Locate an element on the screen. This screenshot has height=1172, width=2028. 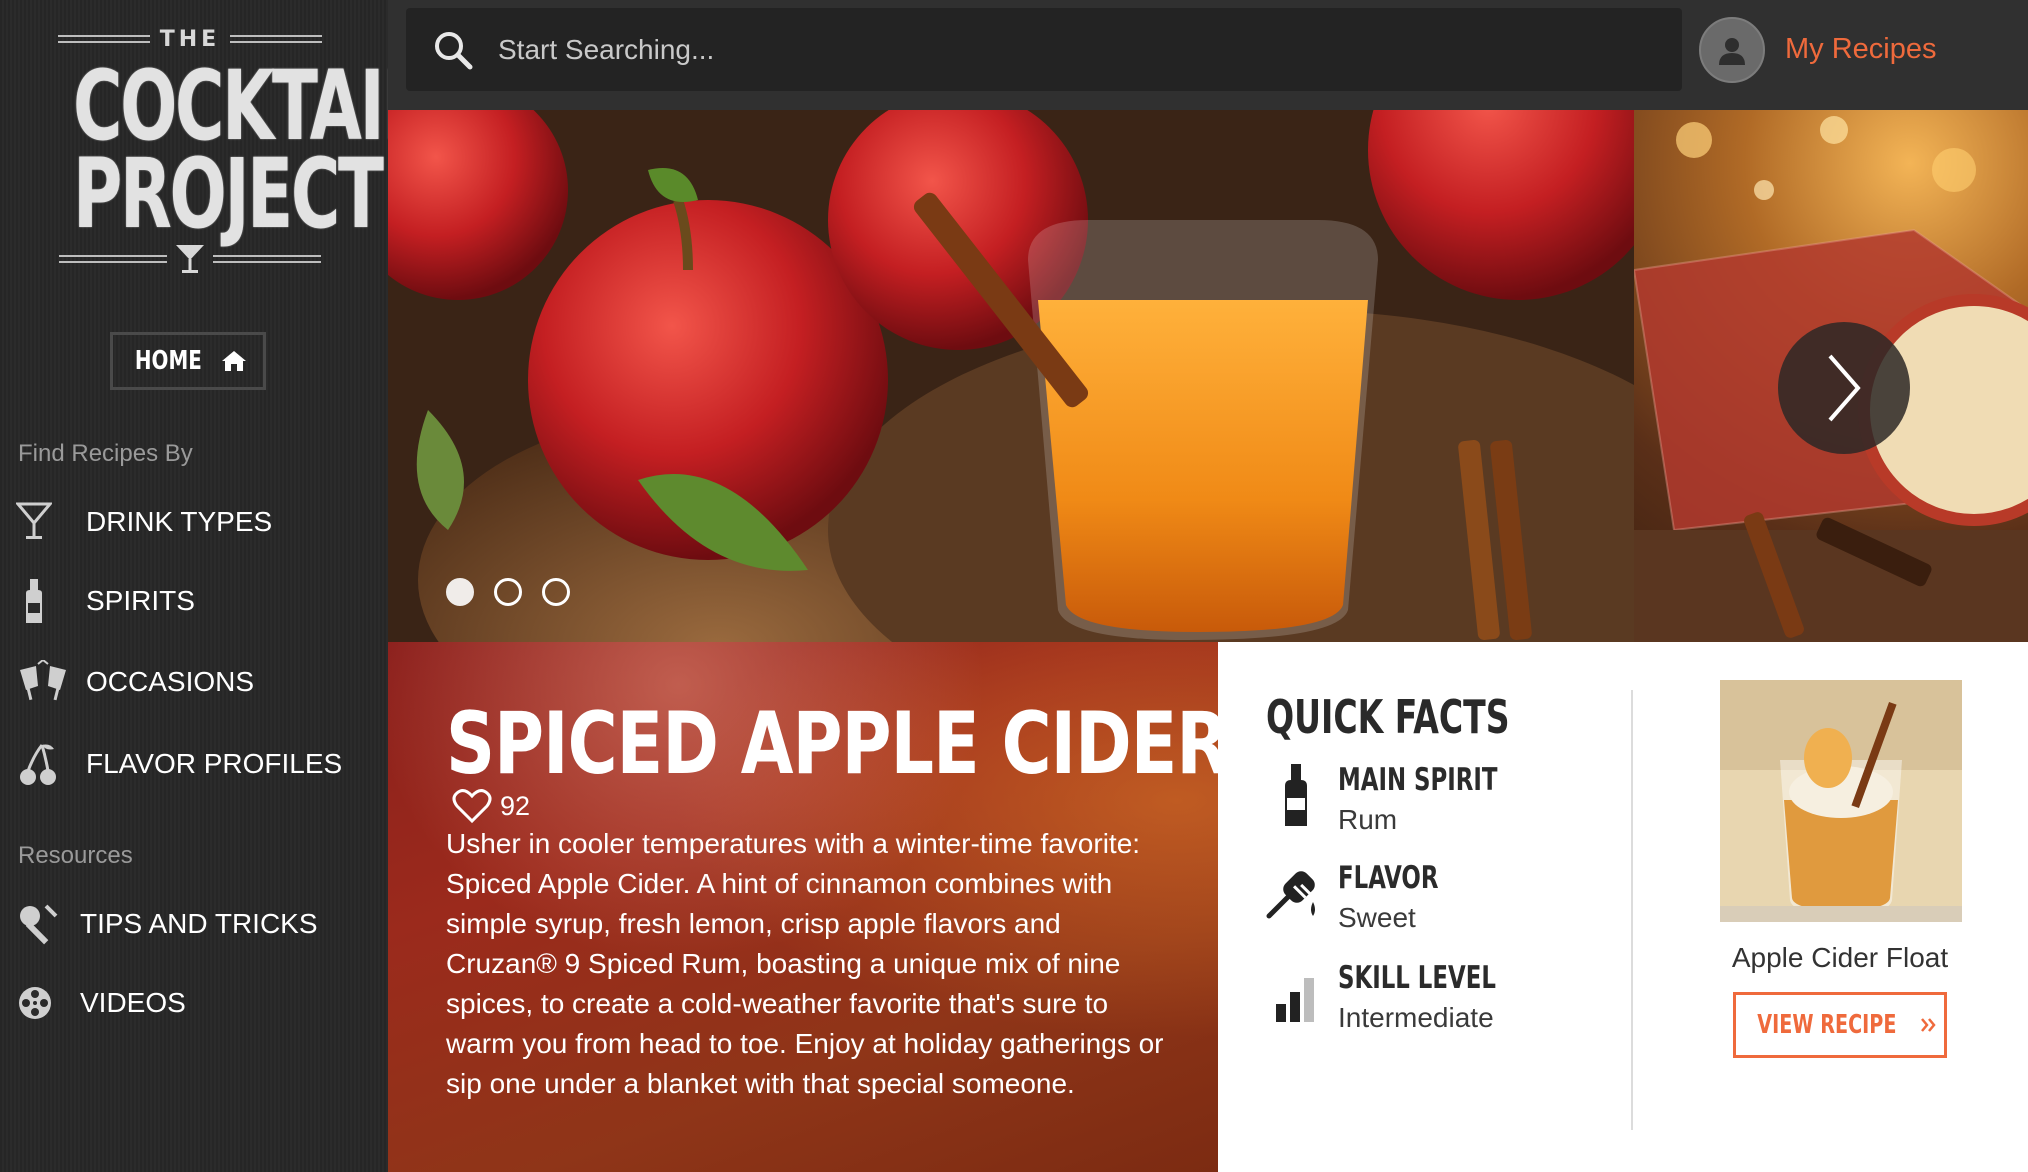
sidebar-item-flavor-profiles: FLAVOR PROFILES is located at coordinates (179, 764).